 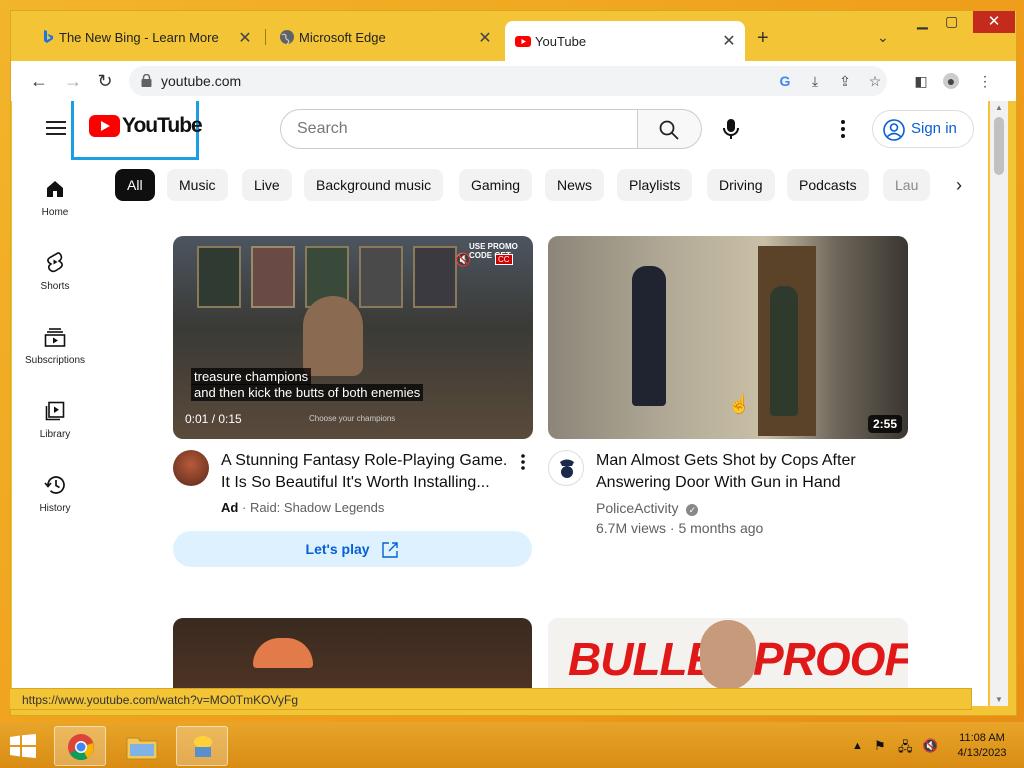 I want to click on officer-figure, so click(x=649, y=336).